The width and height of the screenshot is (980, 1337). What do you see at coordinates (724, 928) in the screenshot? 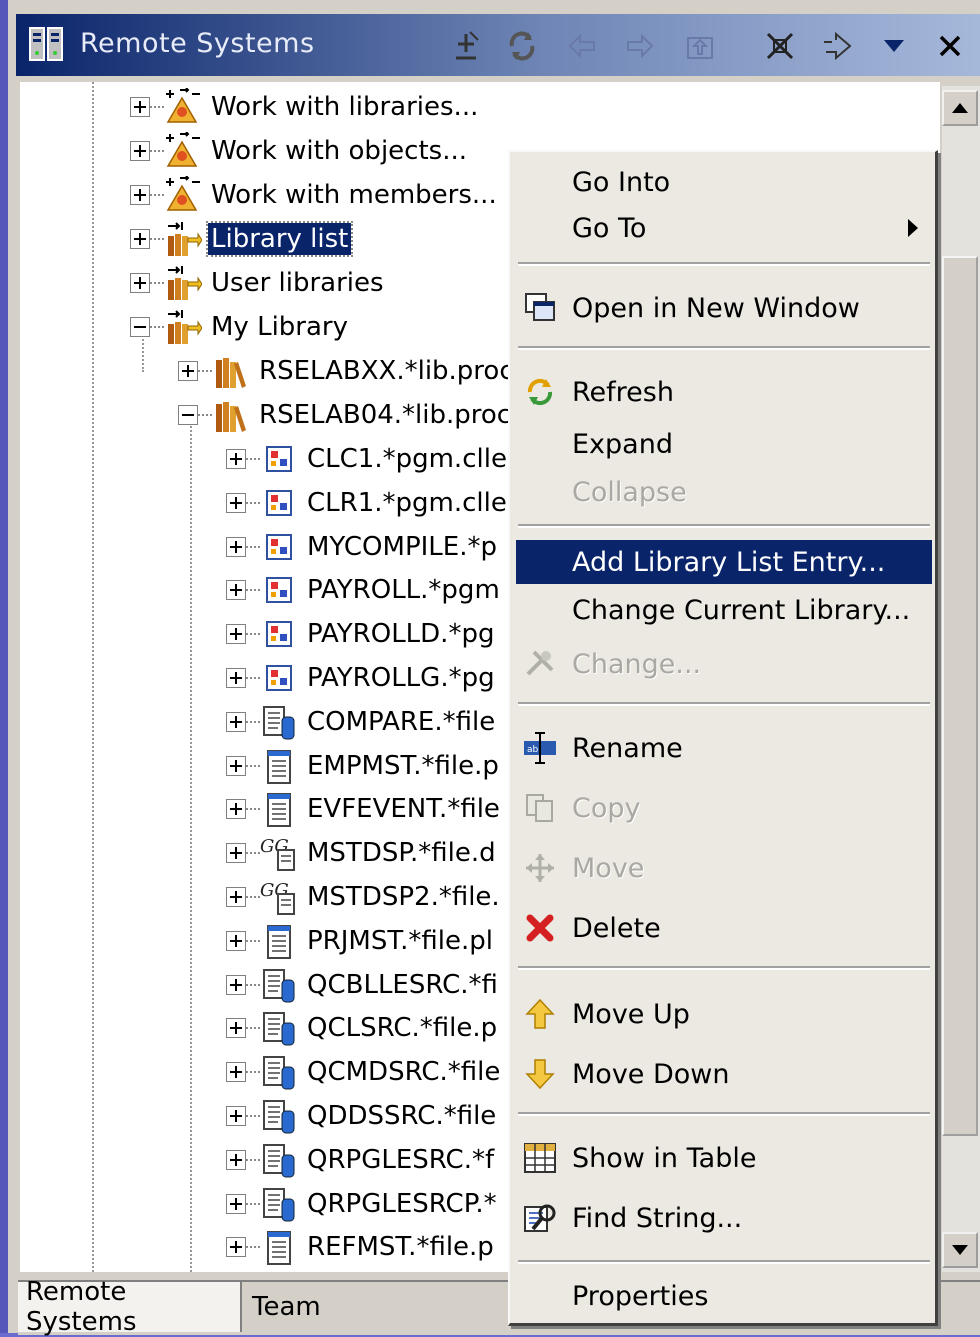
I see `menu-item-delete: Delete` at bounding box center [724, 928].